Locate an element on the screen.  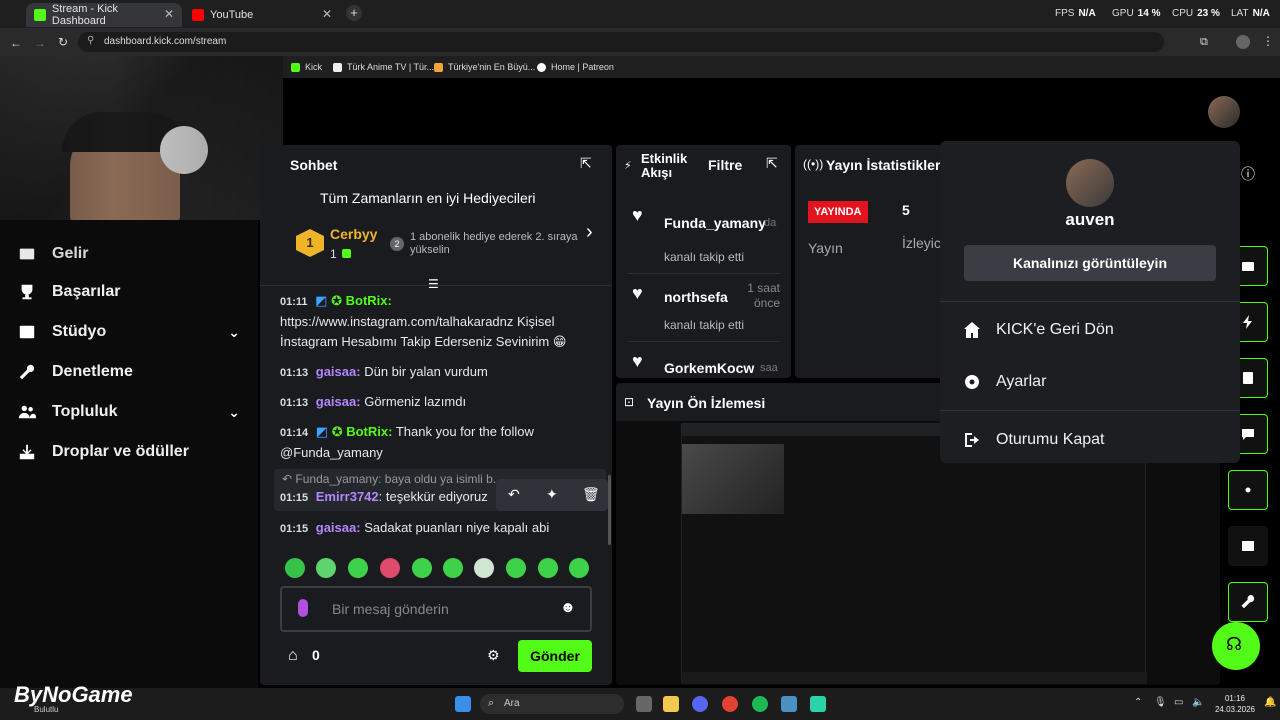
rail-layout-button is located at coordinates (1248, 546).